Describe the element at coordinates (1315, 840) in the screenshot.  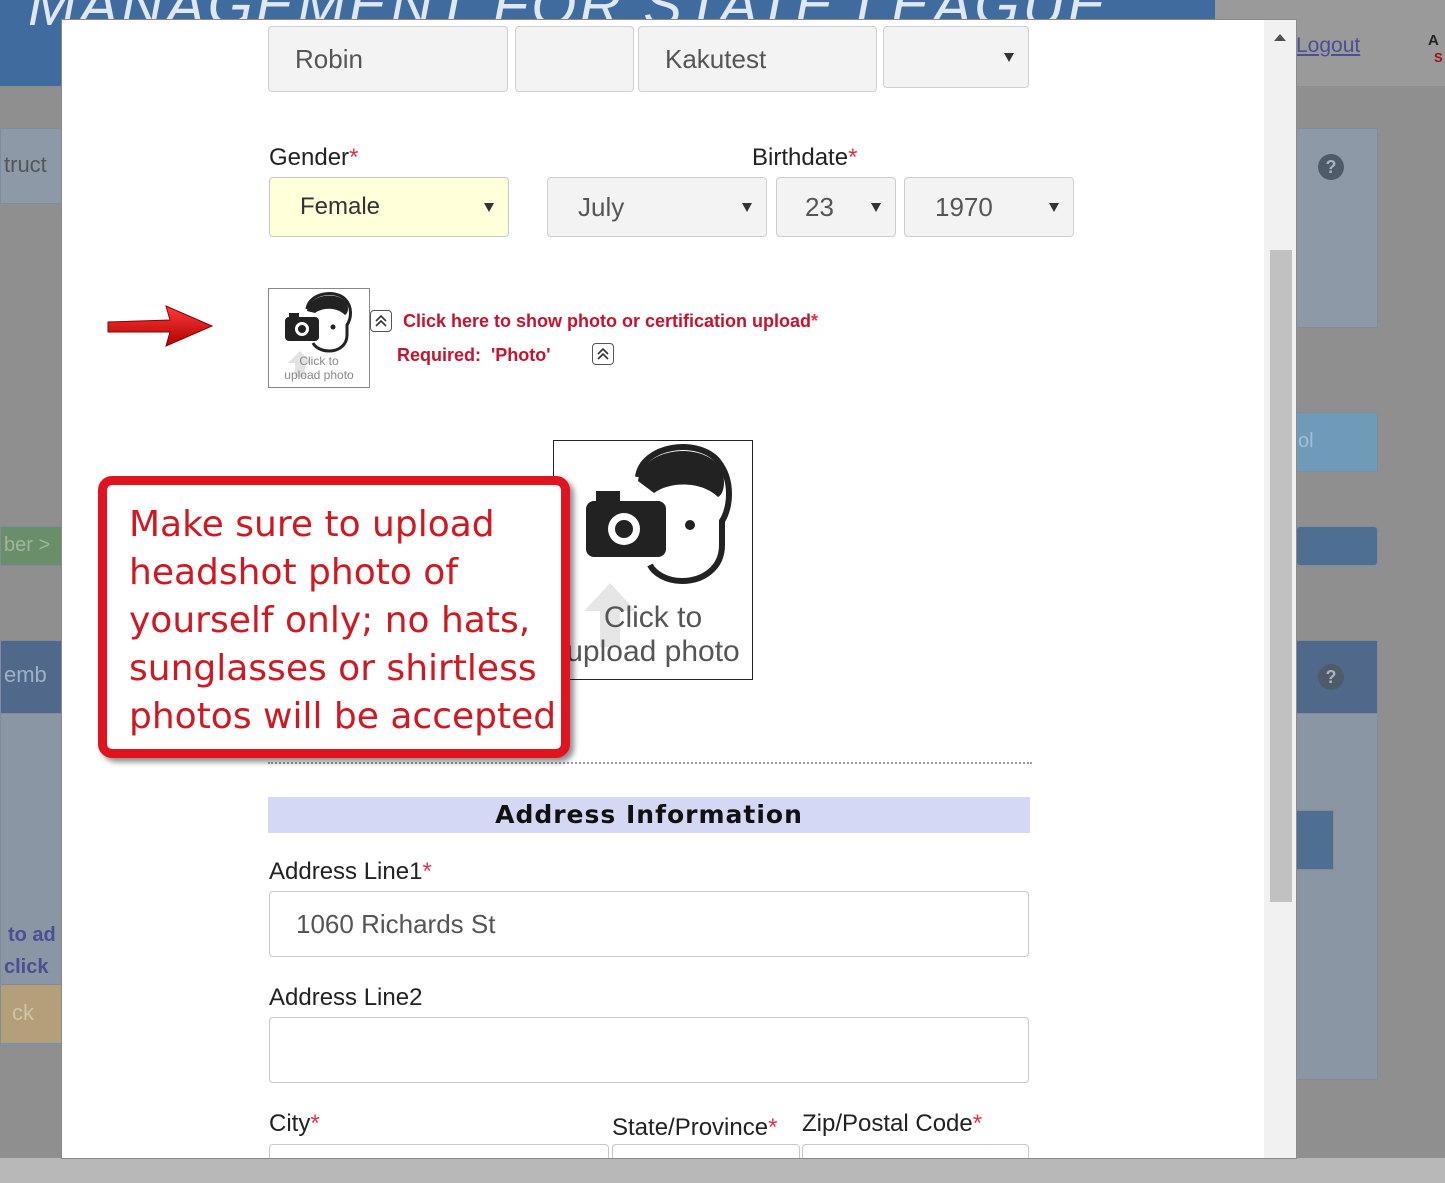
I see `background-right-box` at that location.